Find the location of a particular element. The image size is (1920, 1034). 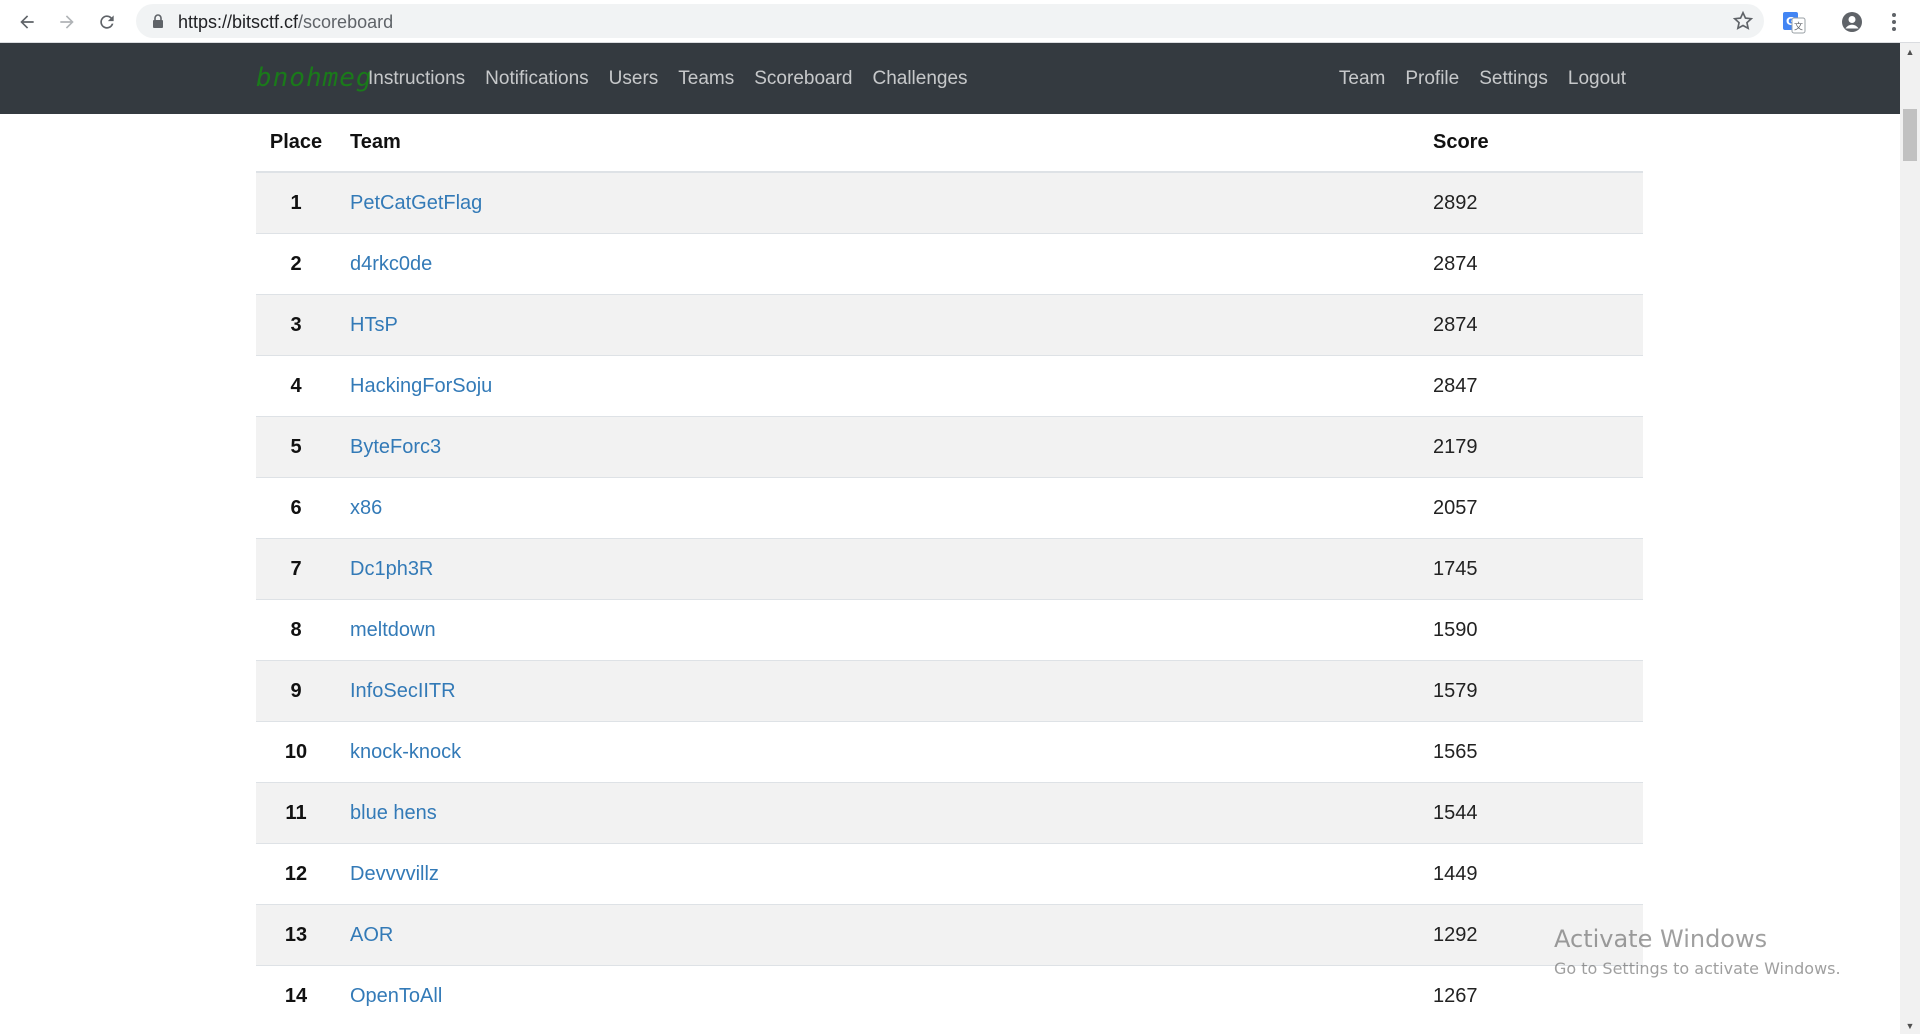

row-team-cell: blue hens is located at coordinates (884, 813).